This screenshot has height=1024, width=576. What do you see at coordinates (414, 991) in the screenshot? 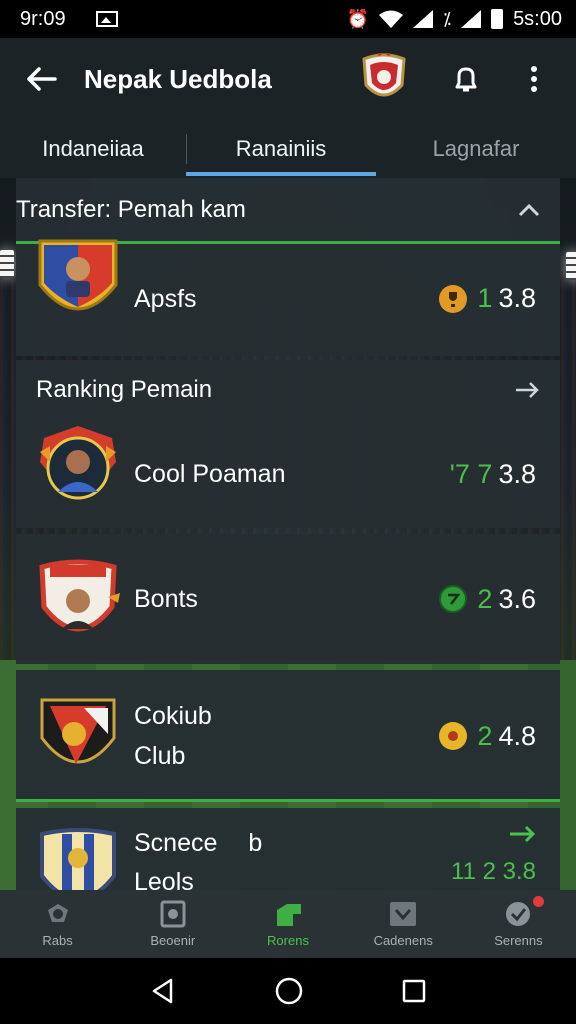
I see `system-recents-icon` at bounding box center [414, 991].